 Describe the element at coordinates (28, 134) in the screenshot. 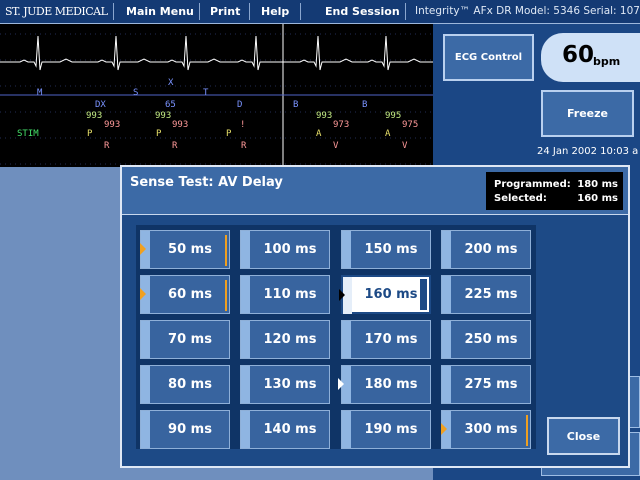

I see `ecg-channel-label: STIM` at that location.